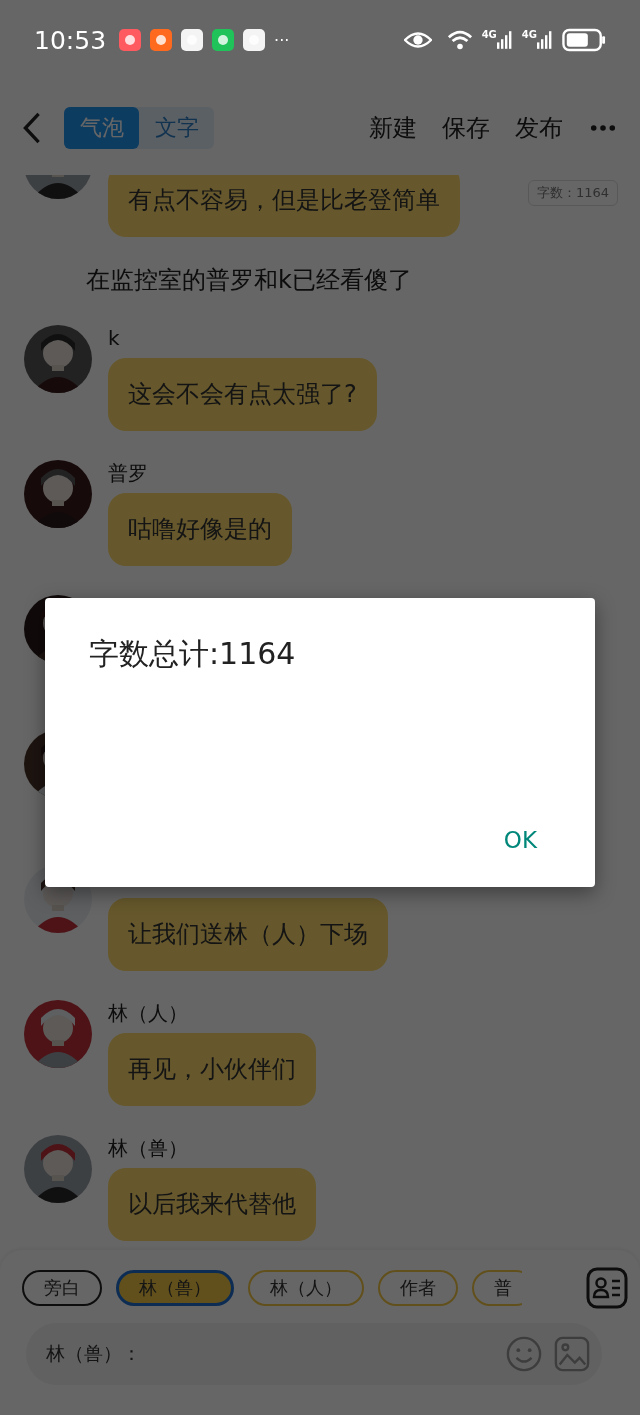 The height and width of the screenshot is (1415, 640). I want to click on message-bubble: 咕噜好像是的, so click(200, 529).